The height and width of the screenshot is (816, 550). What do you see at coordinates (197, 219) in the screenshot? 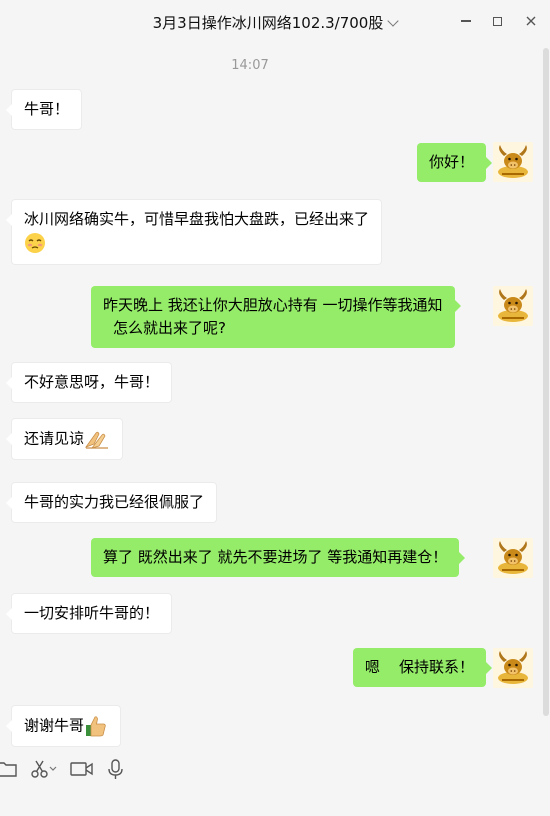
I see `message-text: 冰川网络确实牛，可惜早盘我怕大盘跌，已经出来了` at bounding box center [197, 219].